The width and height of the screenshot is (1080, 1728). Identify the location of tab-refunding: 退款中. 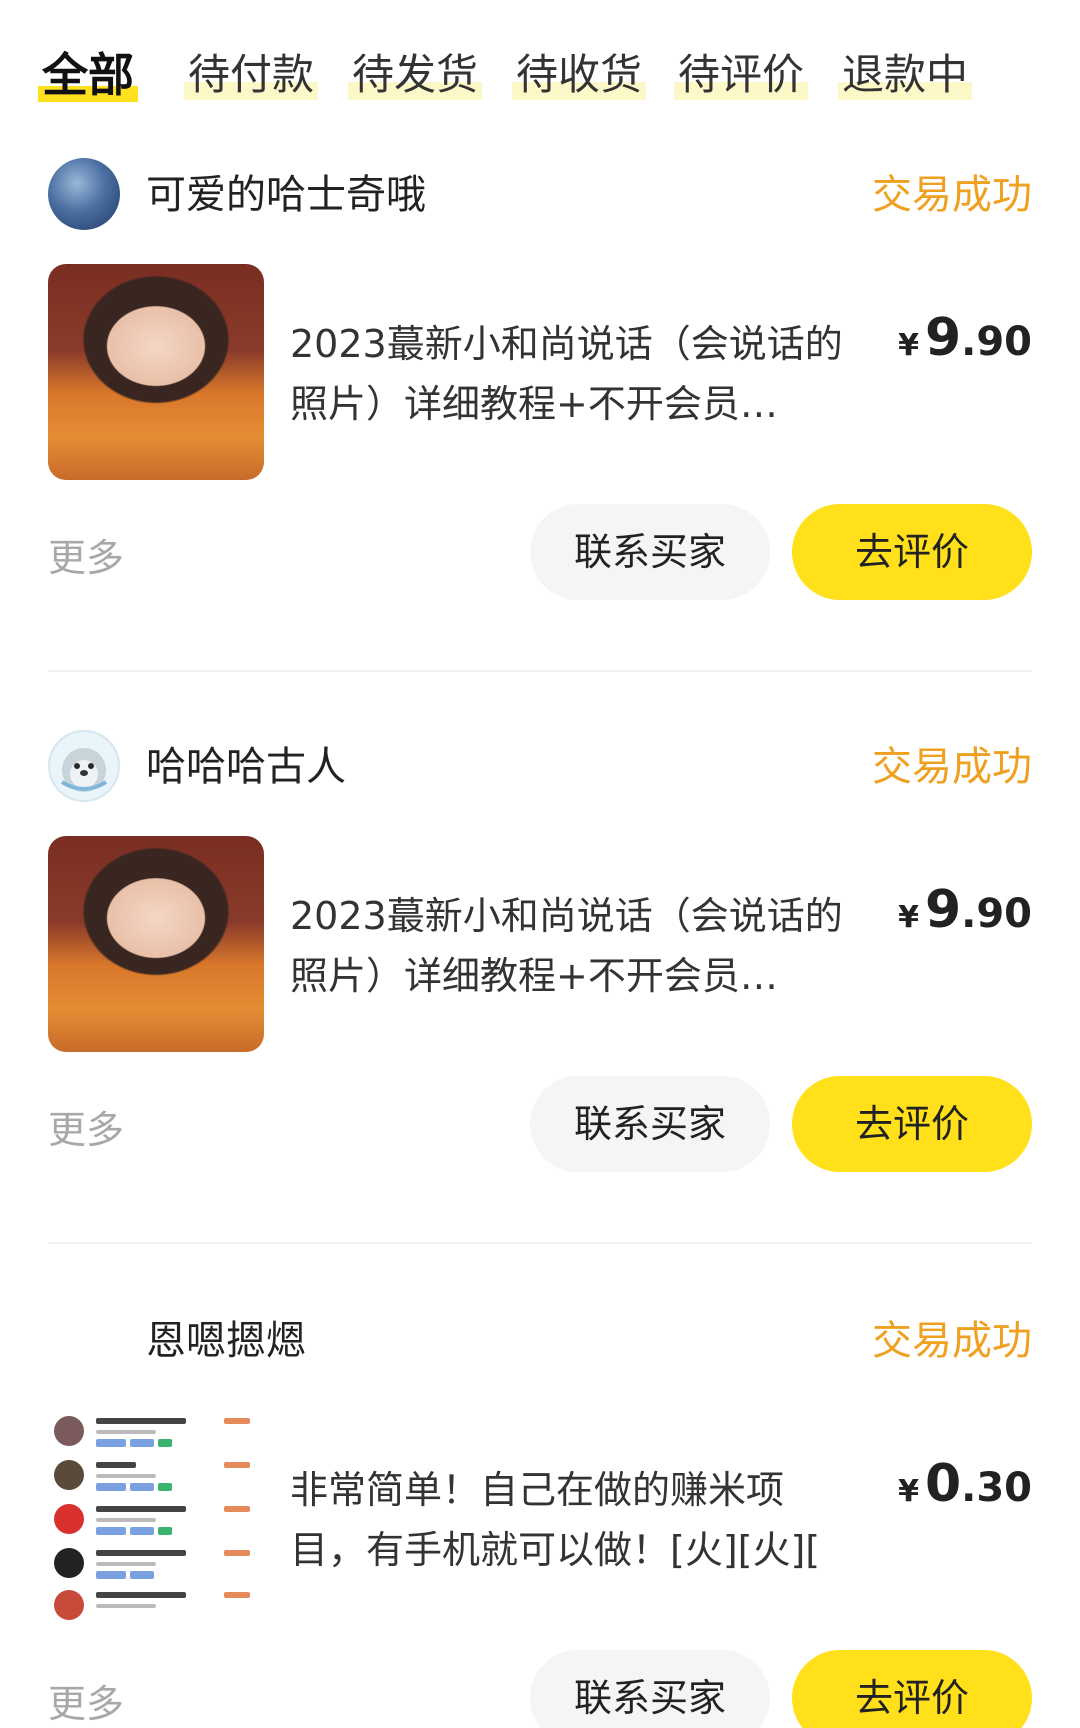
(905, 75).